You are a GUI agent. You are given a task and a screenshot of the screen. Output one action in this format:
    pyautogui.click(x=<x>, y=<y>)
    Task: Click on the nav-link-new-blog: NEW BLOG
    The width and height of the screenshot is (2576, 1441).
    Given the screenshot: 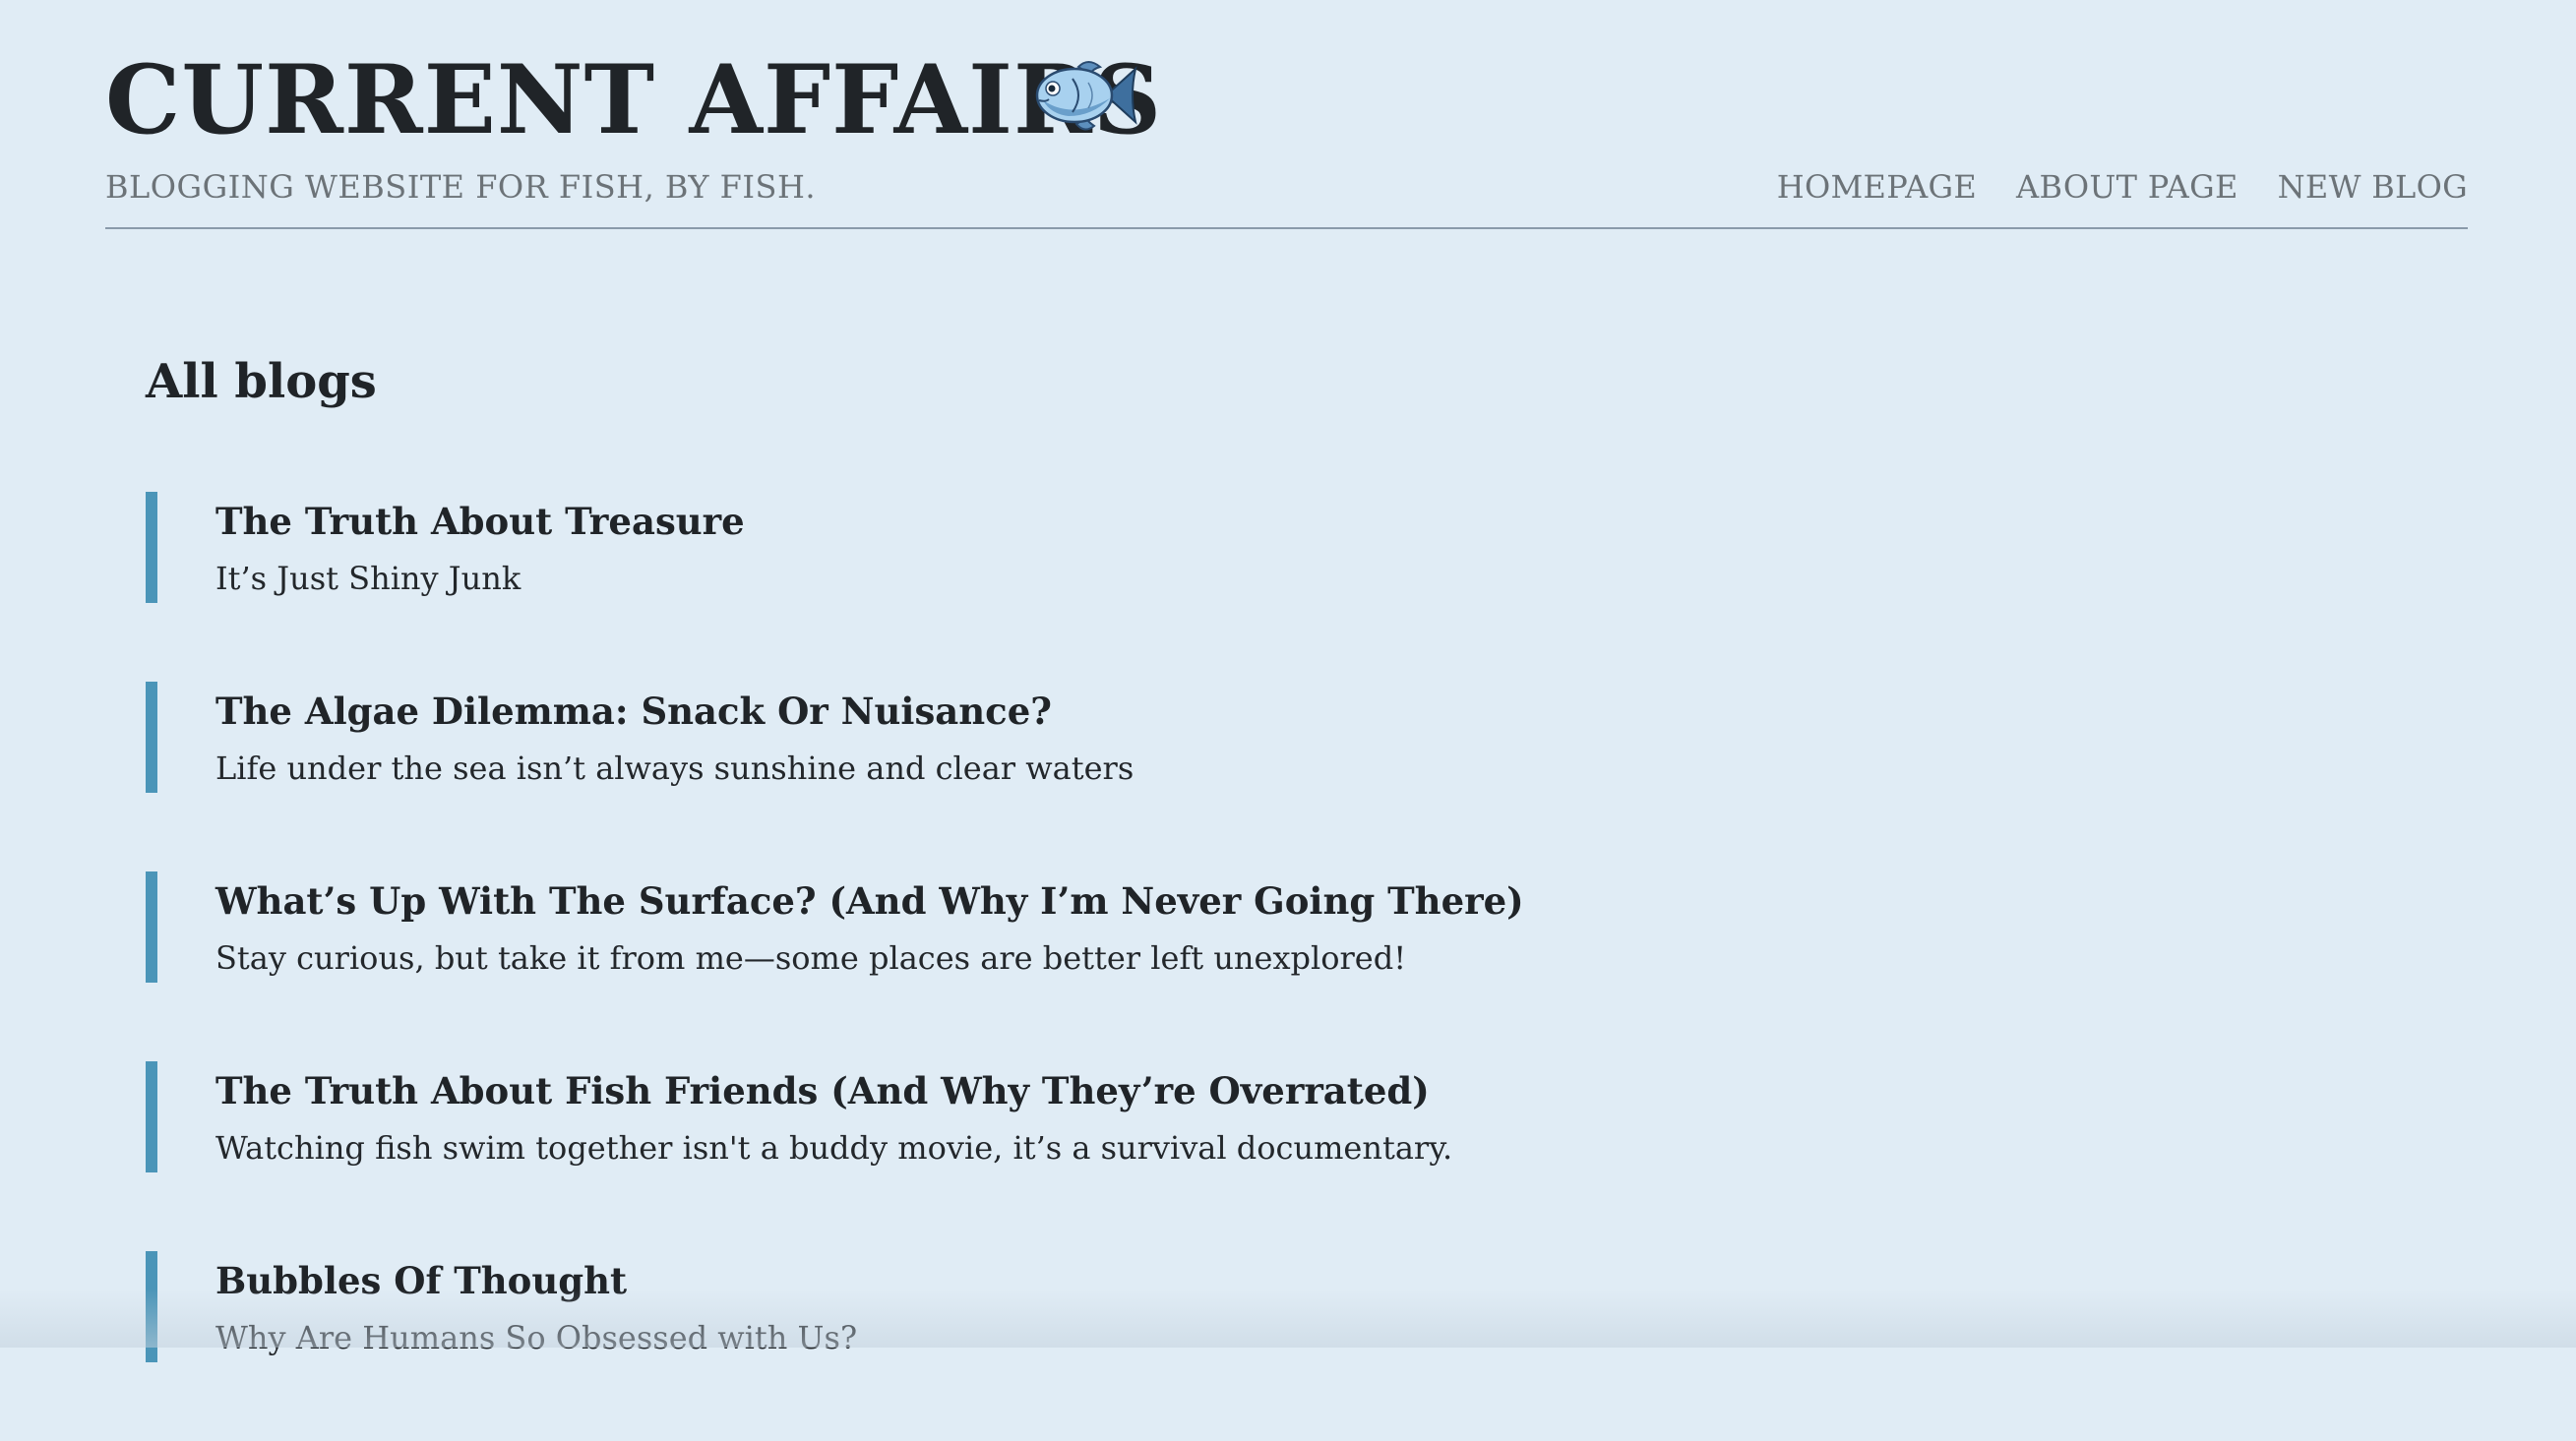 What is the action you would take?
    pyautogui.click(x=2373, y=186)
    